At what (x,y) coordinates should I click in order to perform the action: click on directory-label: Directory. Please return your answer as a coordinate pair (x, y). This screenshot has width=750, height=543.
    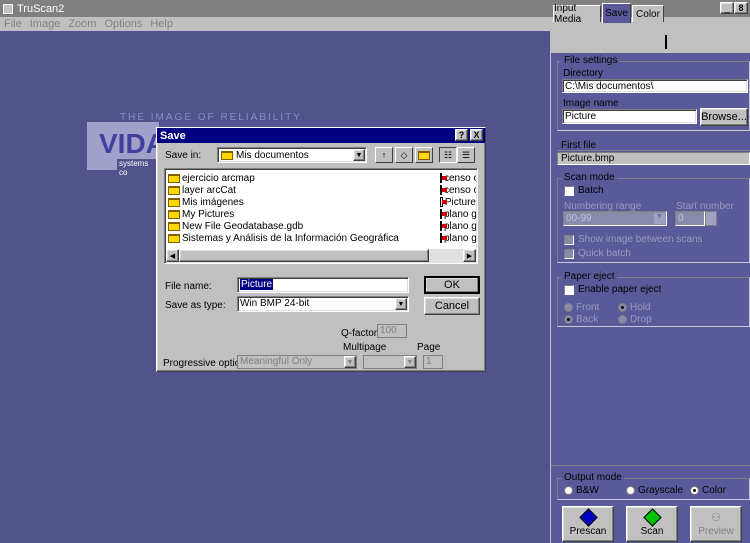
    Looking at the image, I should click on (583, 73).